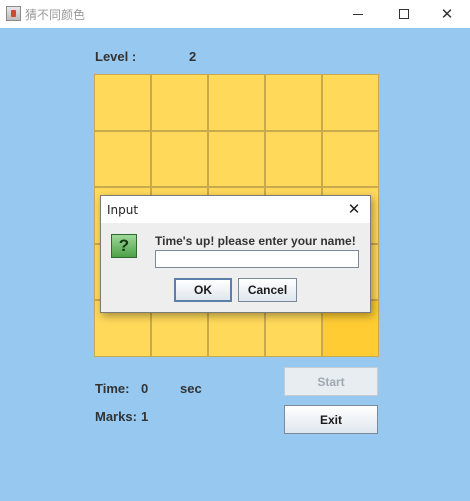  Describe the element at coordinates (191, 388) in the screenshot. I see `time-unit: sec` at that location.